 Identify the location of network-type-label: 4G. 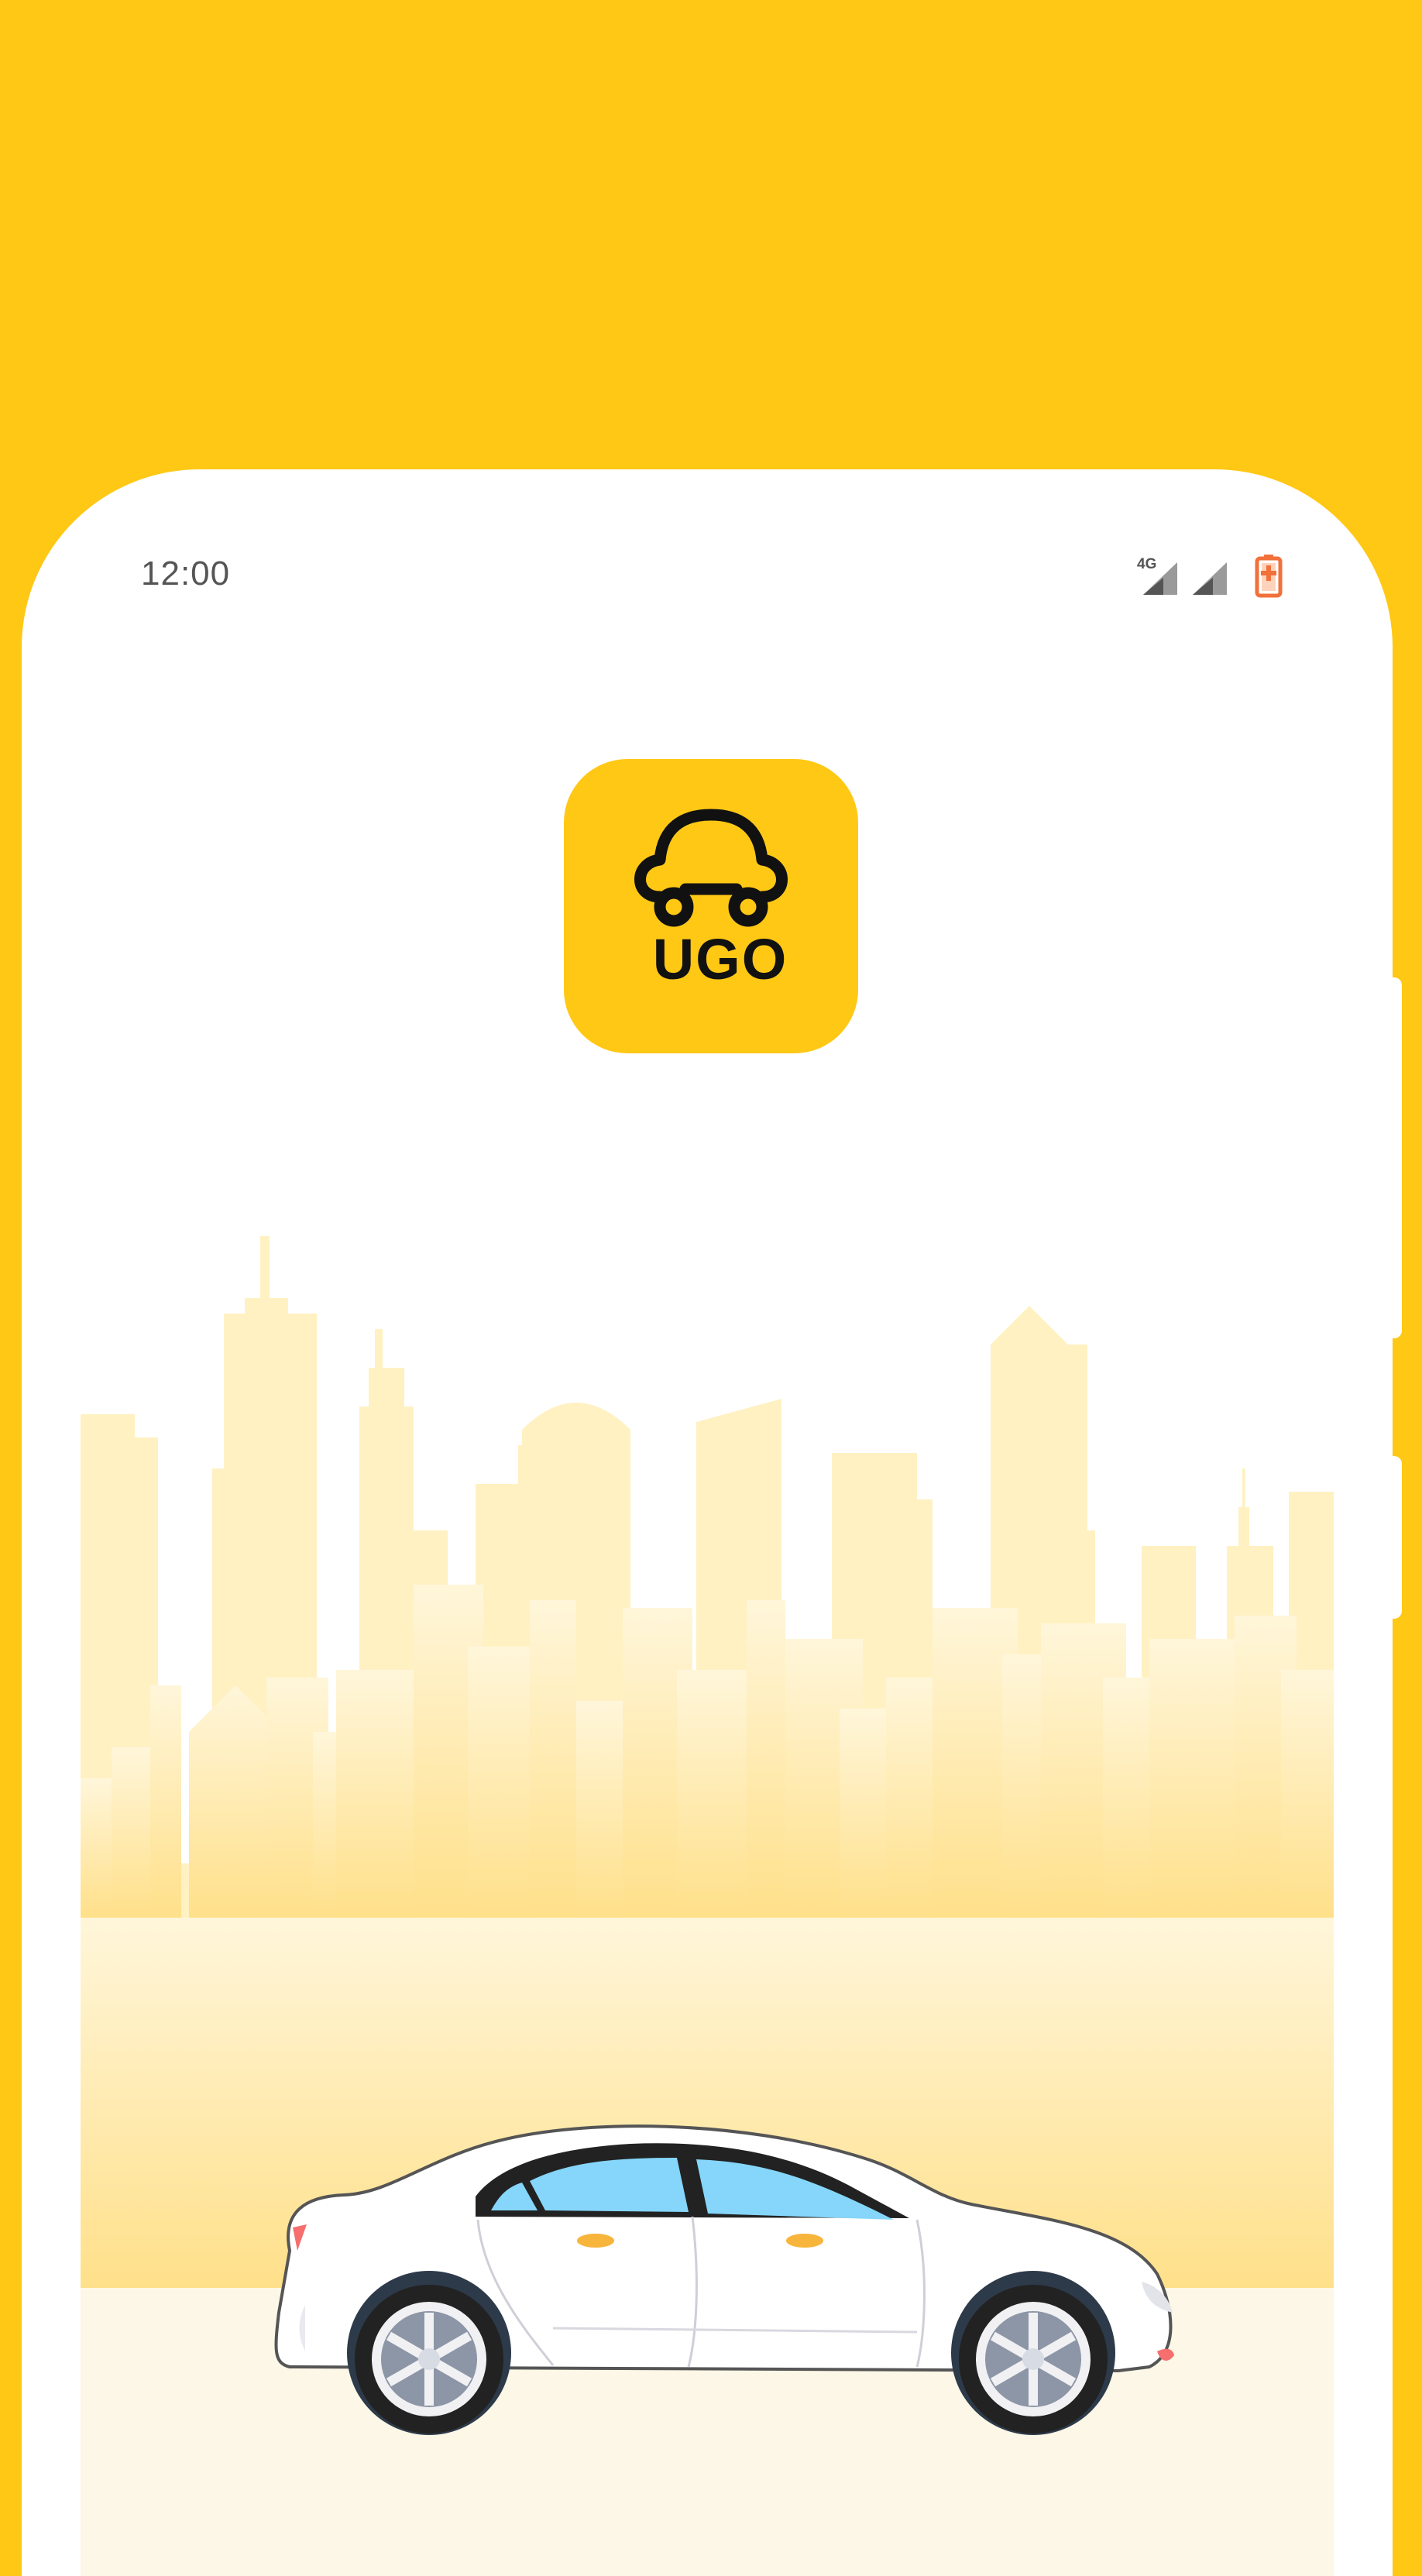
(1146, 564).